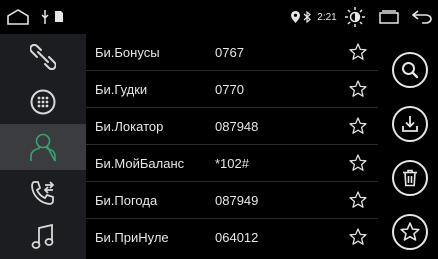 The height and width of the screenshot is (259, 438). I want to click on sidebar-item-call-log, so click(43, 192).